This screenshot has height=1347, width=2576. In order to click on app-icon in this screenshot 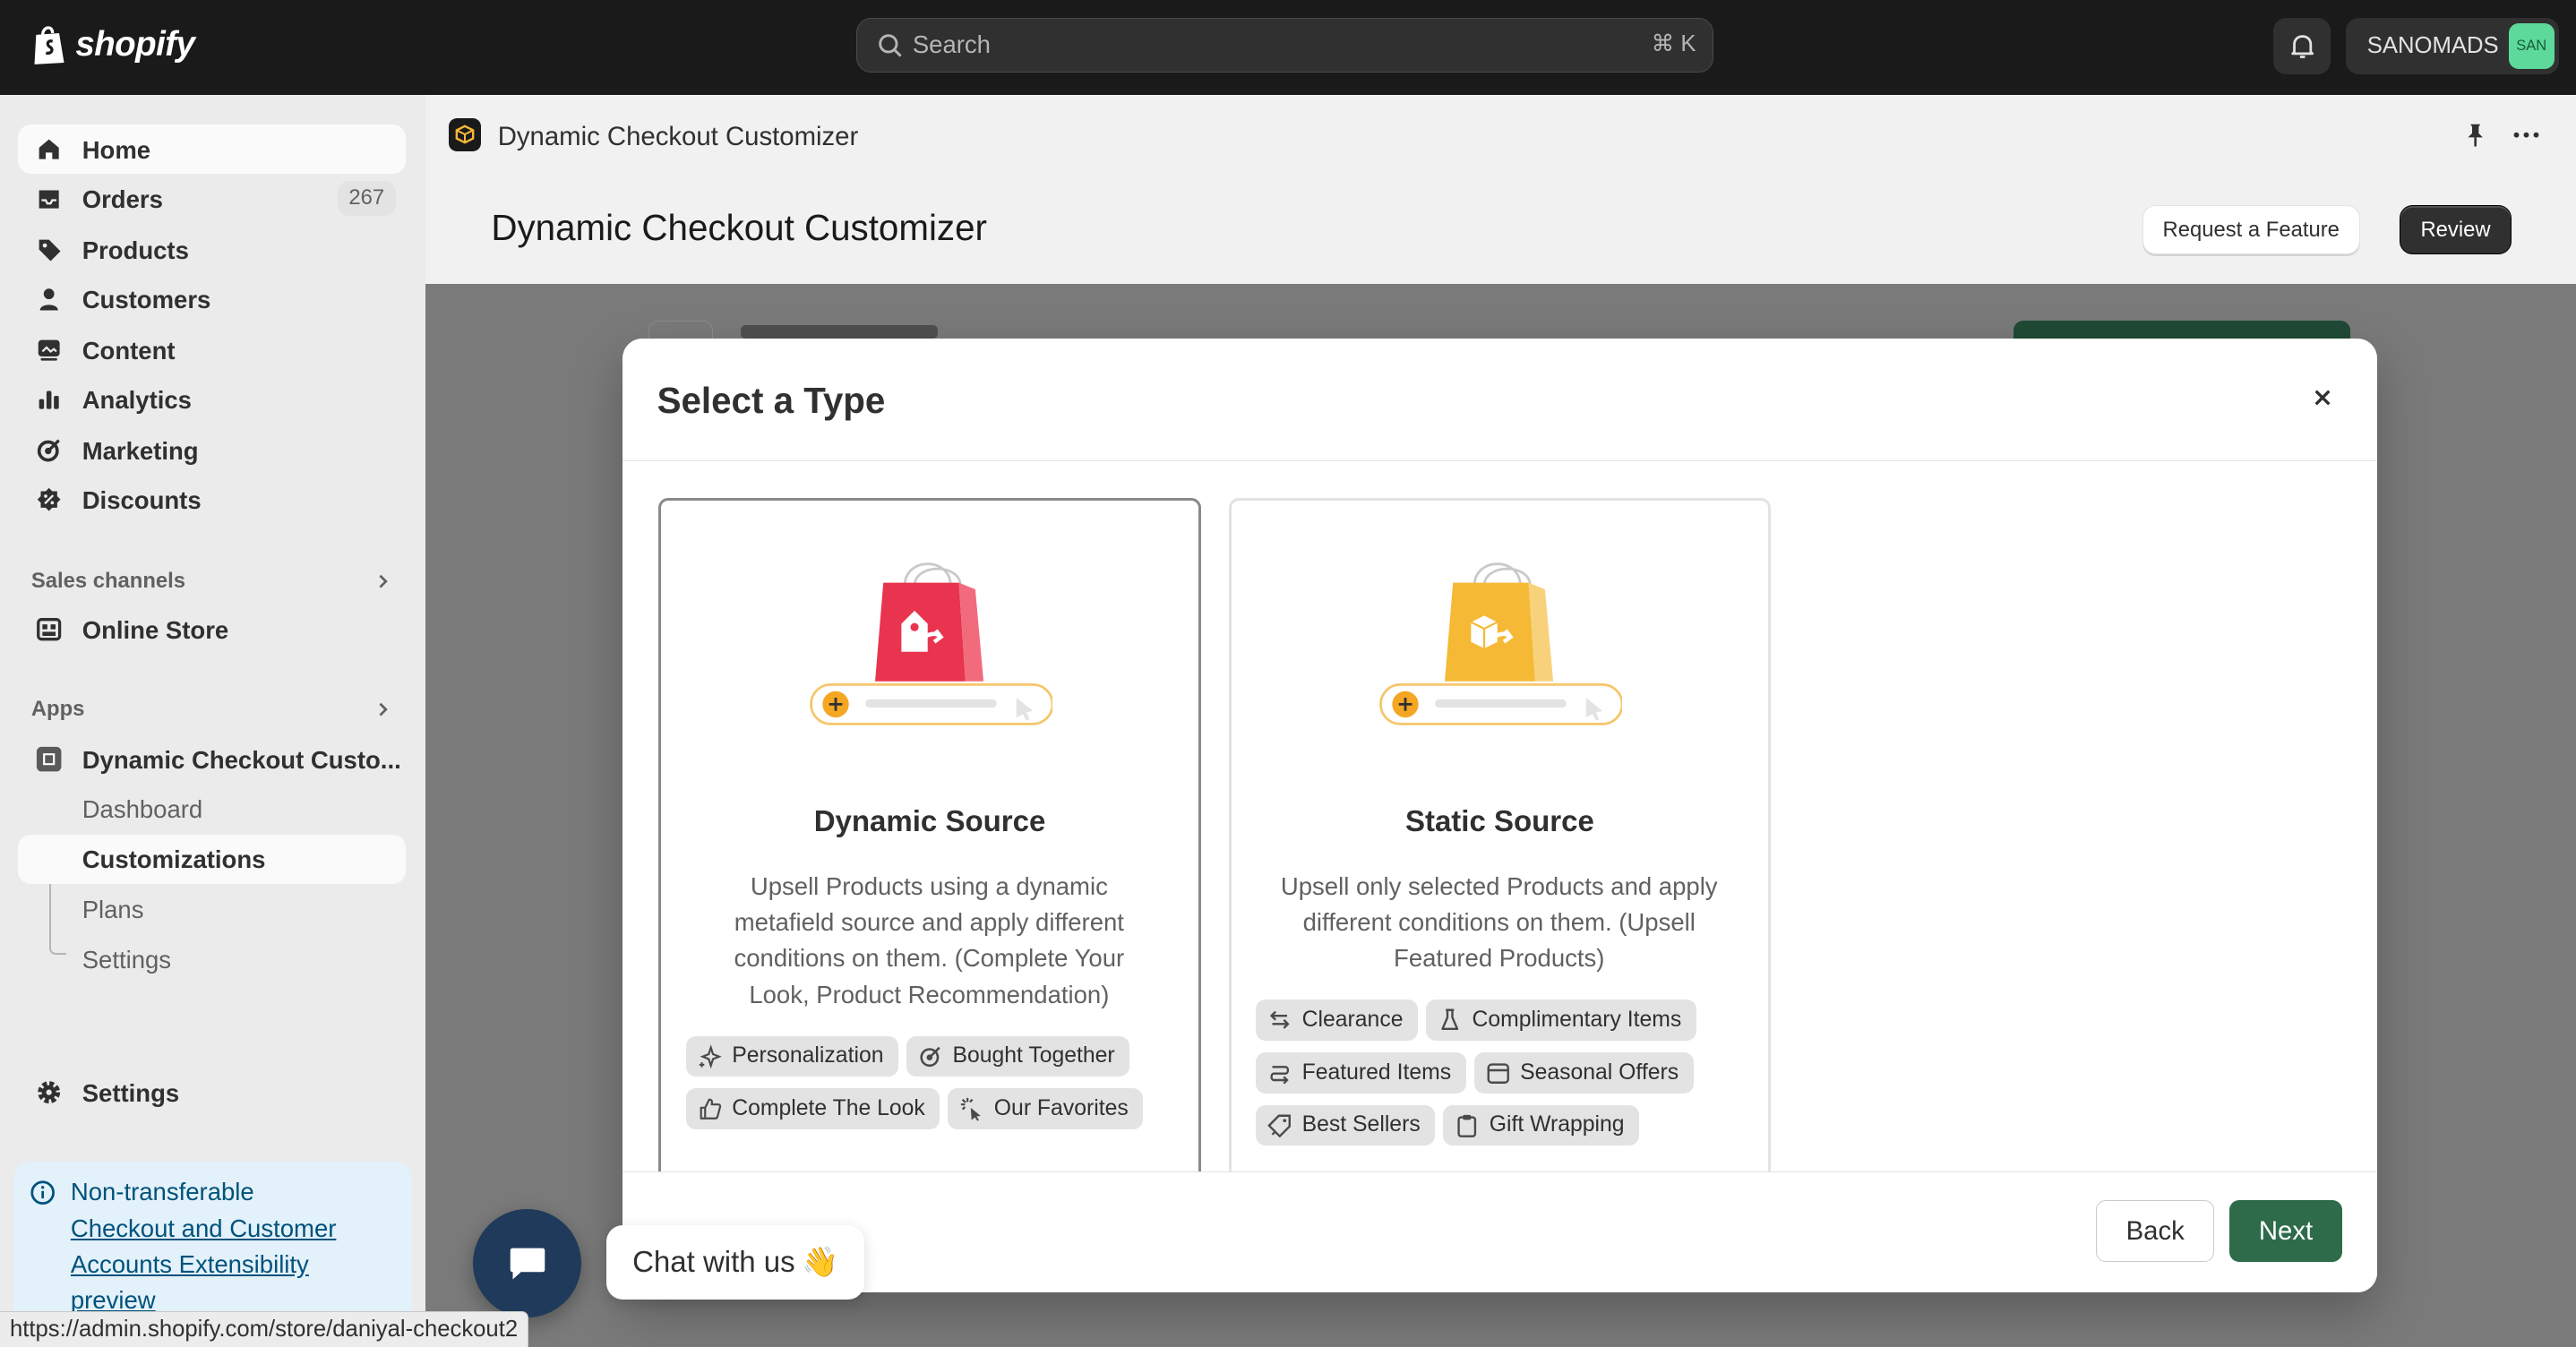, I will do `click(49, 759)`.